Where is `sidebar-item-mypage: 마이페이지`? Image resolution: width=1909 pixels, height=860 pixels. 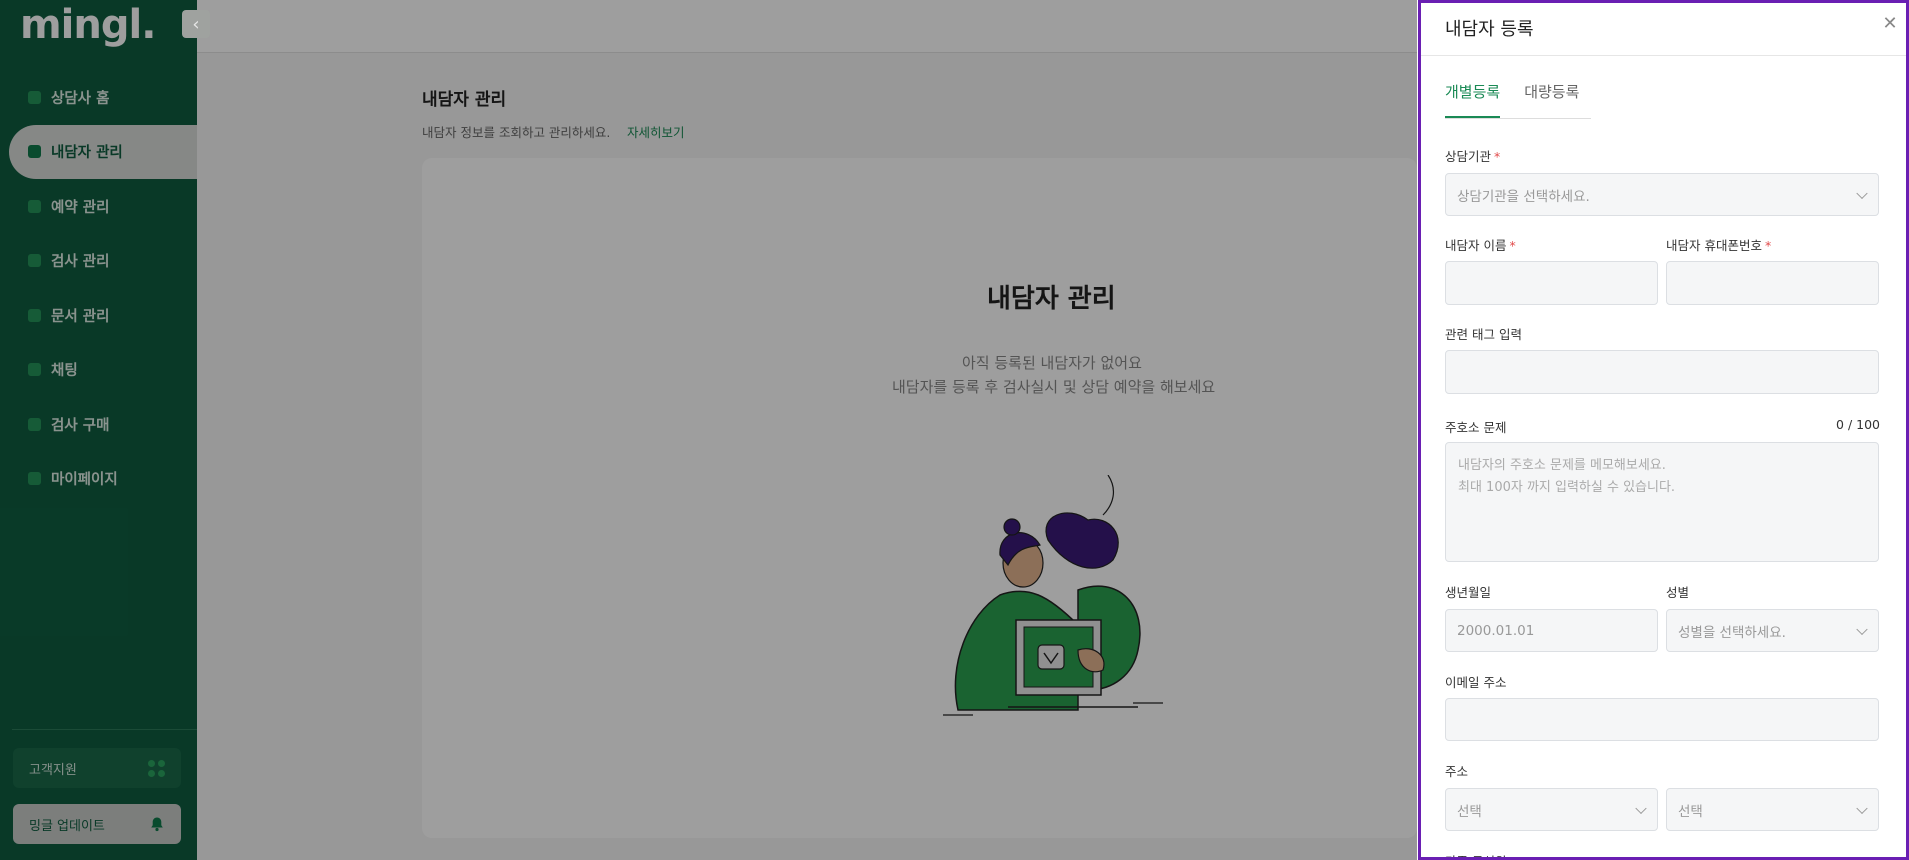
sidebar-item-mypage: 마이페이지 is located at coordinates (98, 479).